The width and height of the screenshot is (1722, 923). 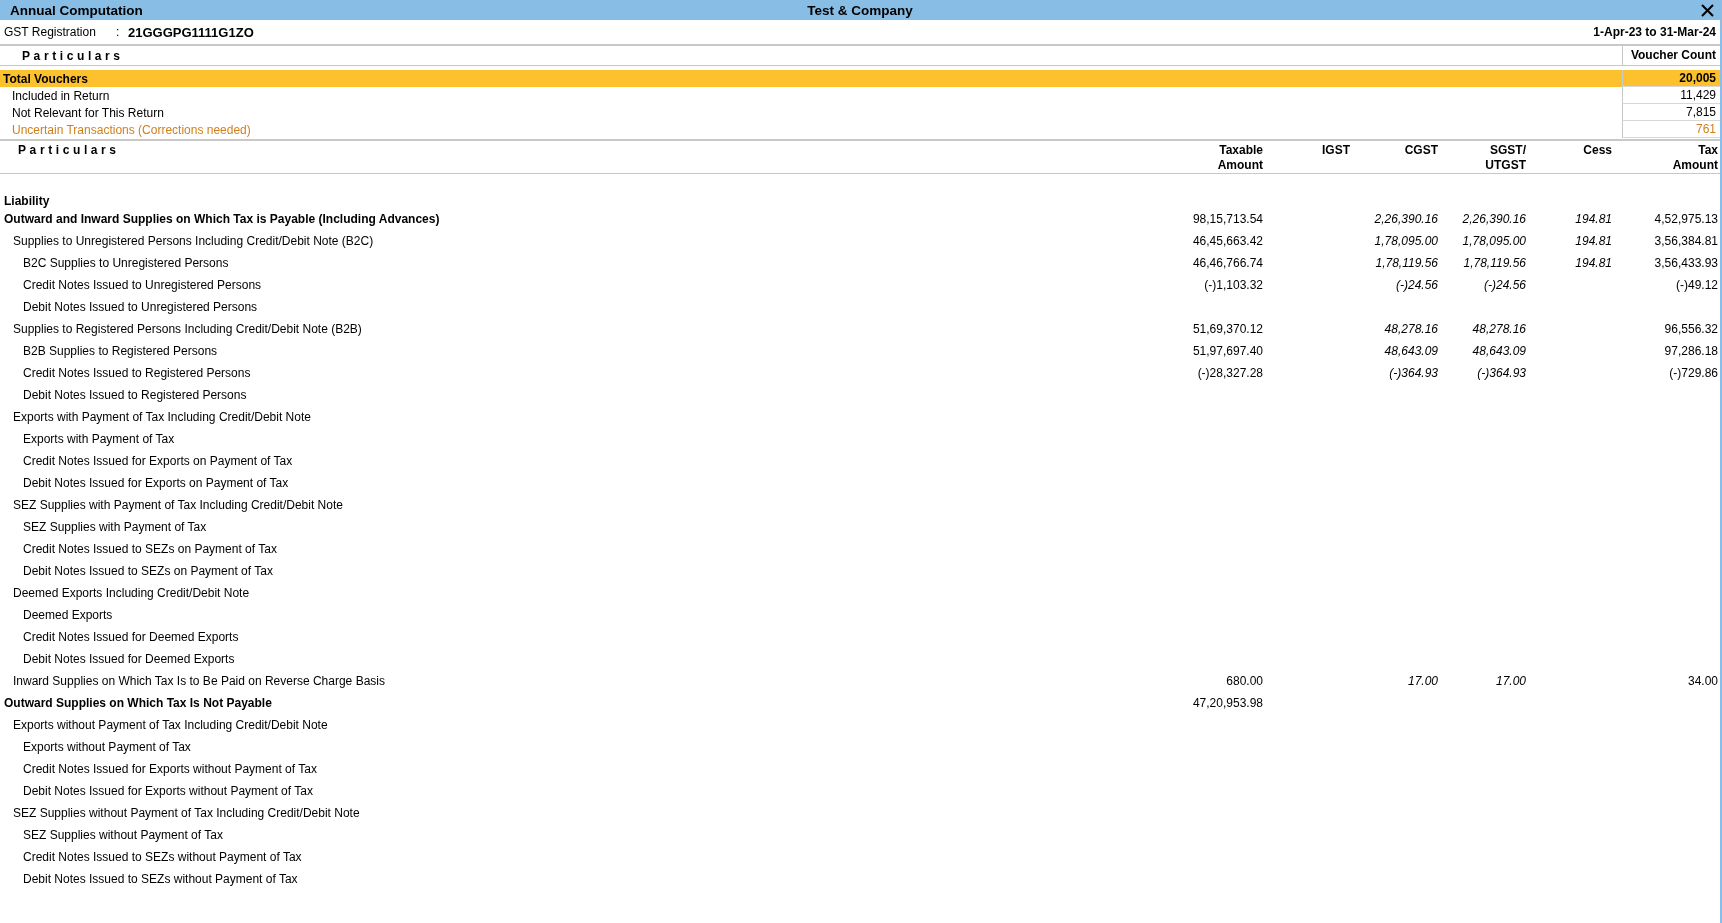 What do you see at coordinates (860, 10) in the screenshot?
I see `company-name: Test & Company` at bounding box center [860, 10].